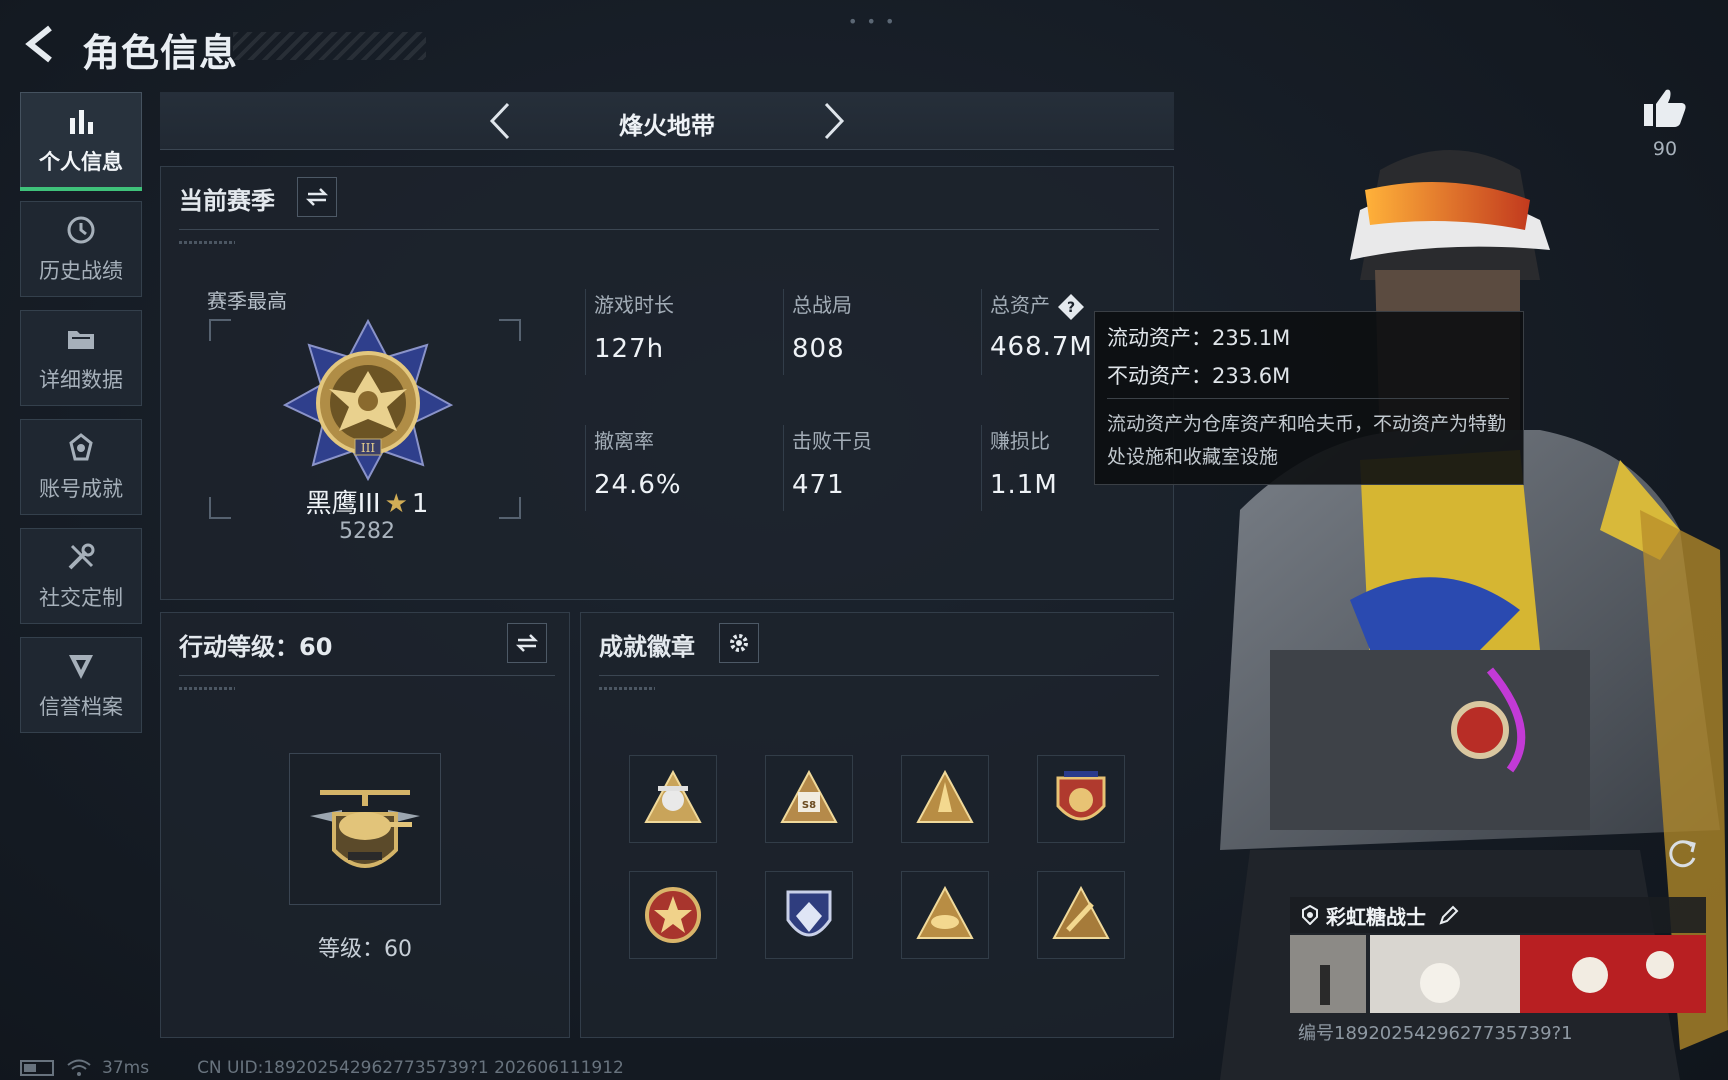  Describe the element at coordinates (81, 489) in the screenshot. I see `sidebar-item-label: 账号成就` at that location.